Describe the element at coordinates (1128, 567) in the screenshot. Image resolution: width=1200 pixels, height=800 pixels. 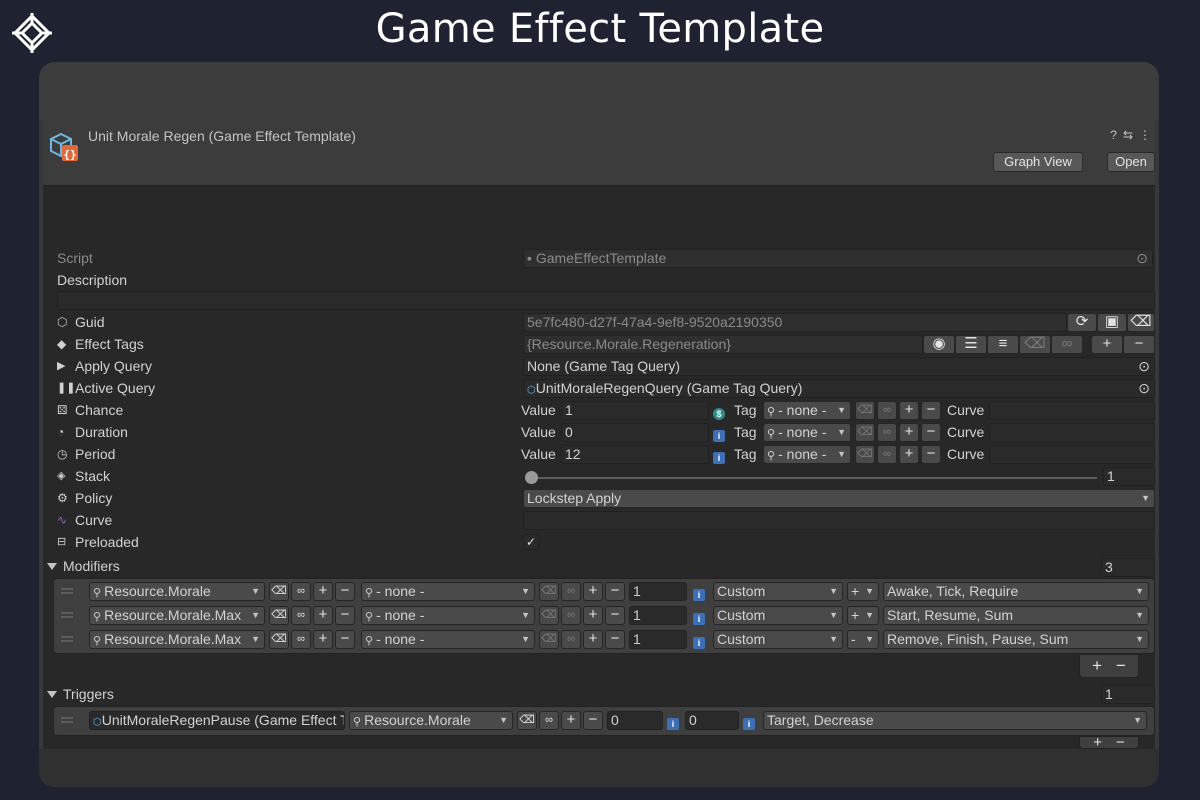
I see `modifiers-count-input: 3` at that location.